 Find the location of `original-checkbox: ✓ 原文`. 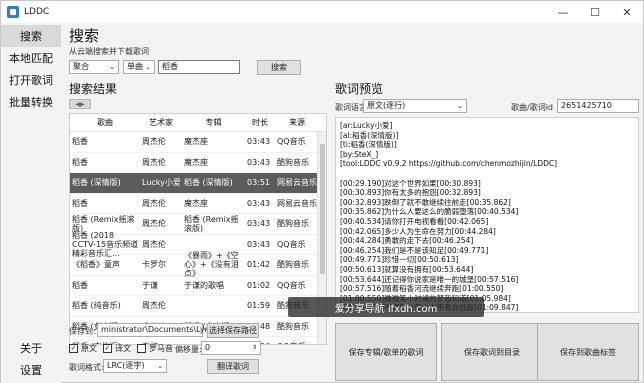

original-checkbox: ✓ 原文 is located at coordinates (83, 348).